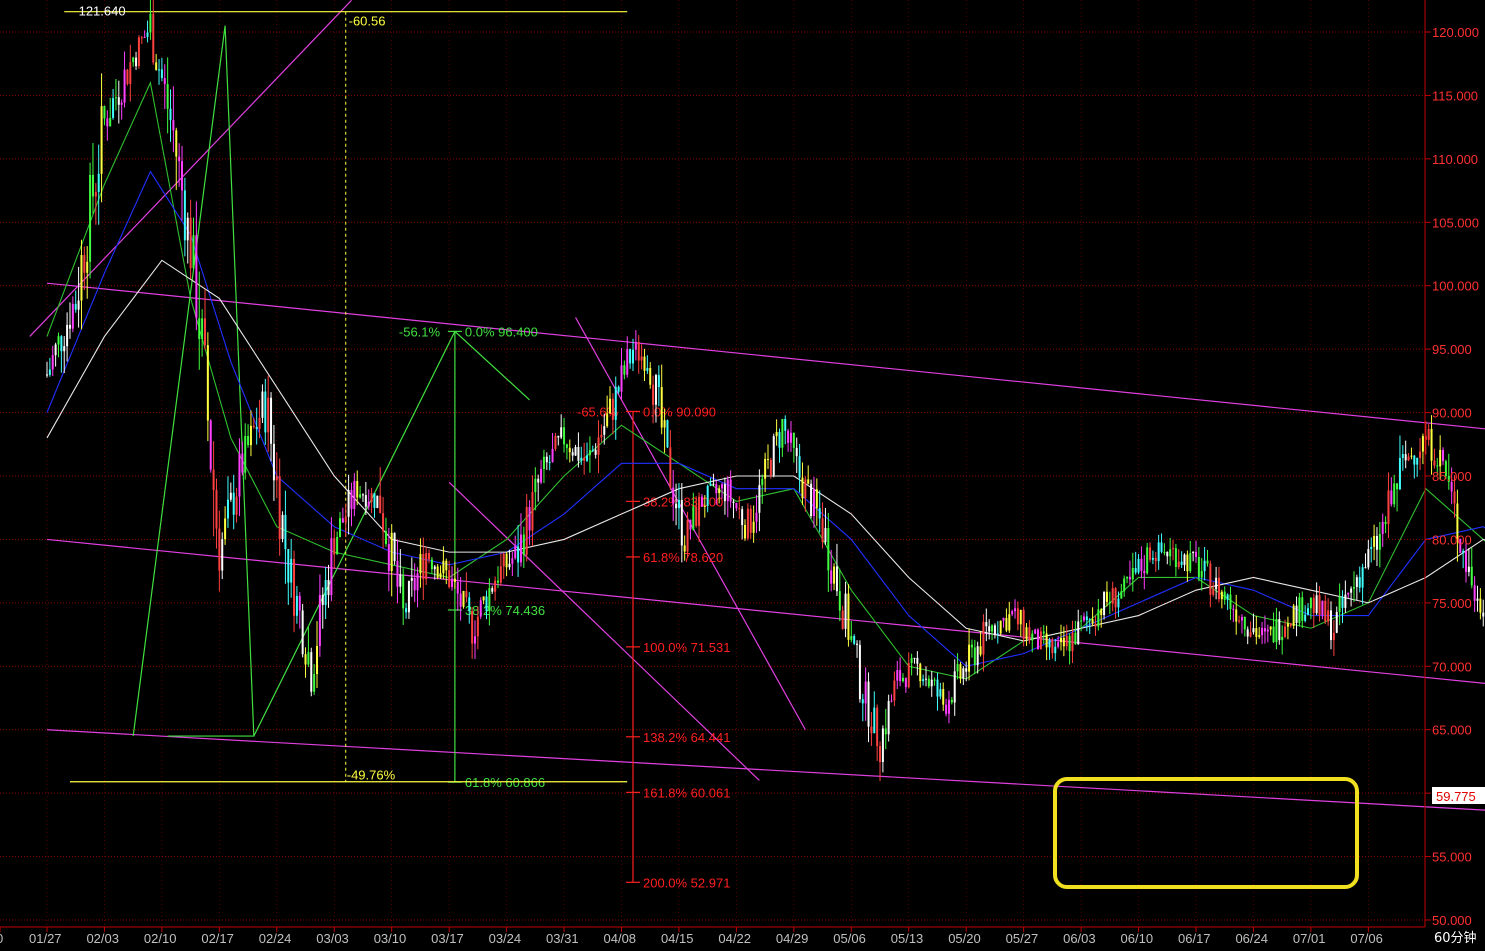 Image resolution: width=1485 pixels, height=951 pixels. What do you see at coordinates (1452, 603) in the screenshot?
I see `y-tick-label: 75.000` at bounding box center [1452, 603].